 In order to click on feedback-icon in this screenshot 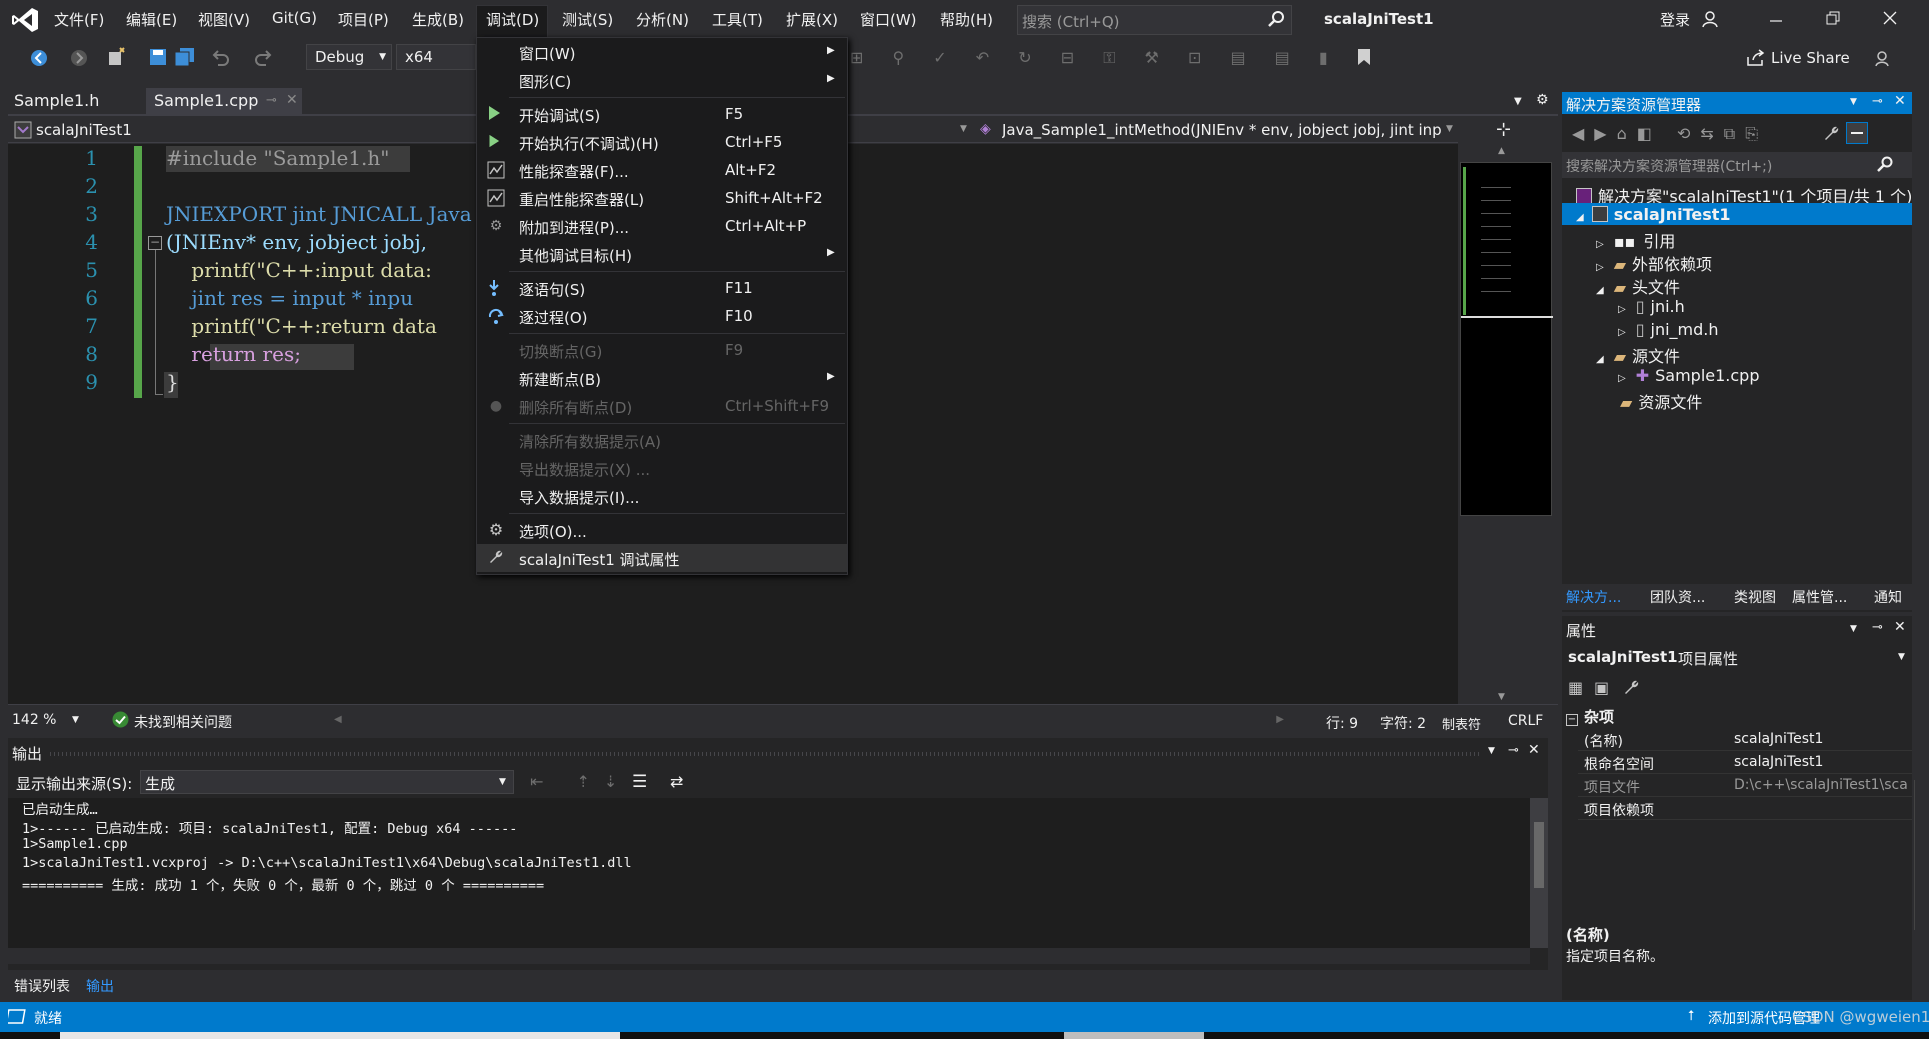, I will do `click(1884, 58)`.